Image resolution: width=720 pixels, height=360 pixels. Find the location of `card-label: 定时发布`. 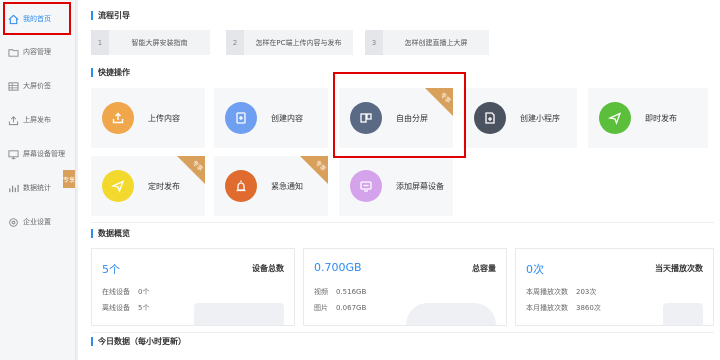

card-label: 定时发布 is located at coordinates (164, 186).